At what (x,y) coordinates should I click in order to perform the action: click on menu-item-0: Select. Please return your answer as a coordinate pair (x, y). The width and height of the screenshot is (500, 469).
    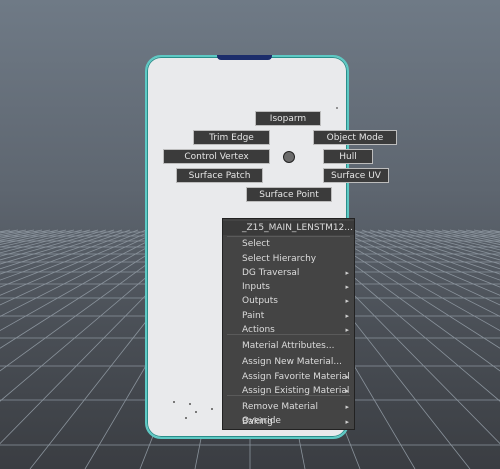
    Looking at the image, I should click on (288, 244).